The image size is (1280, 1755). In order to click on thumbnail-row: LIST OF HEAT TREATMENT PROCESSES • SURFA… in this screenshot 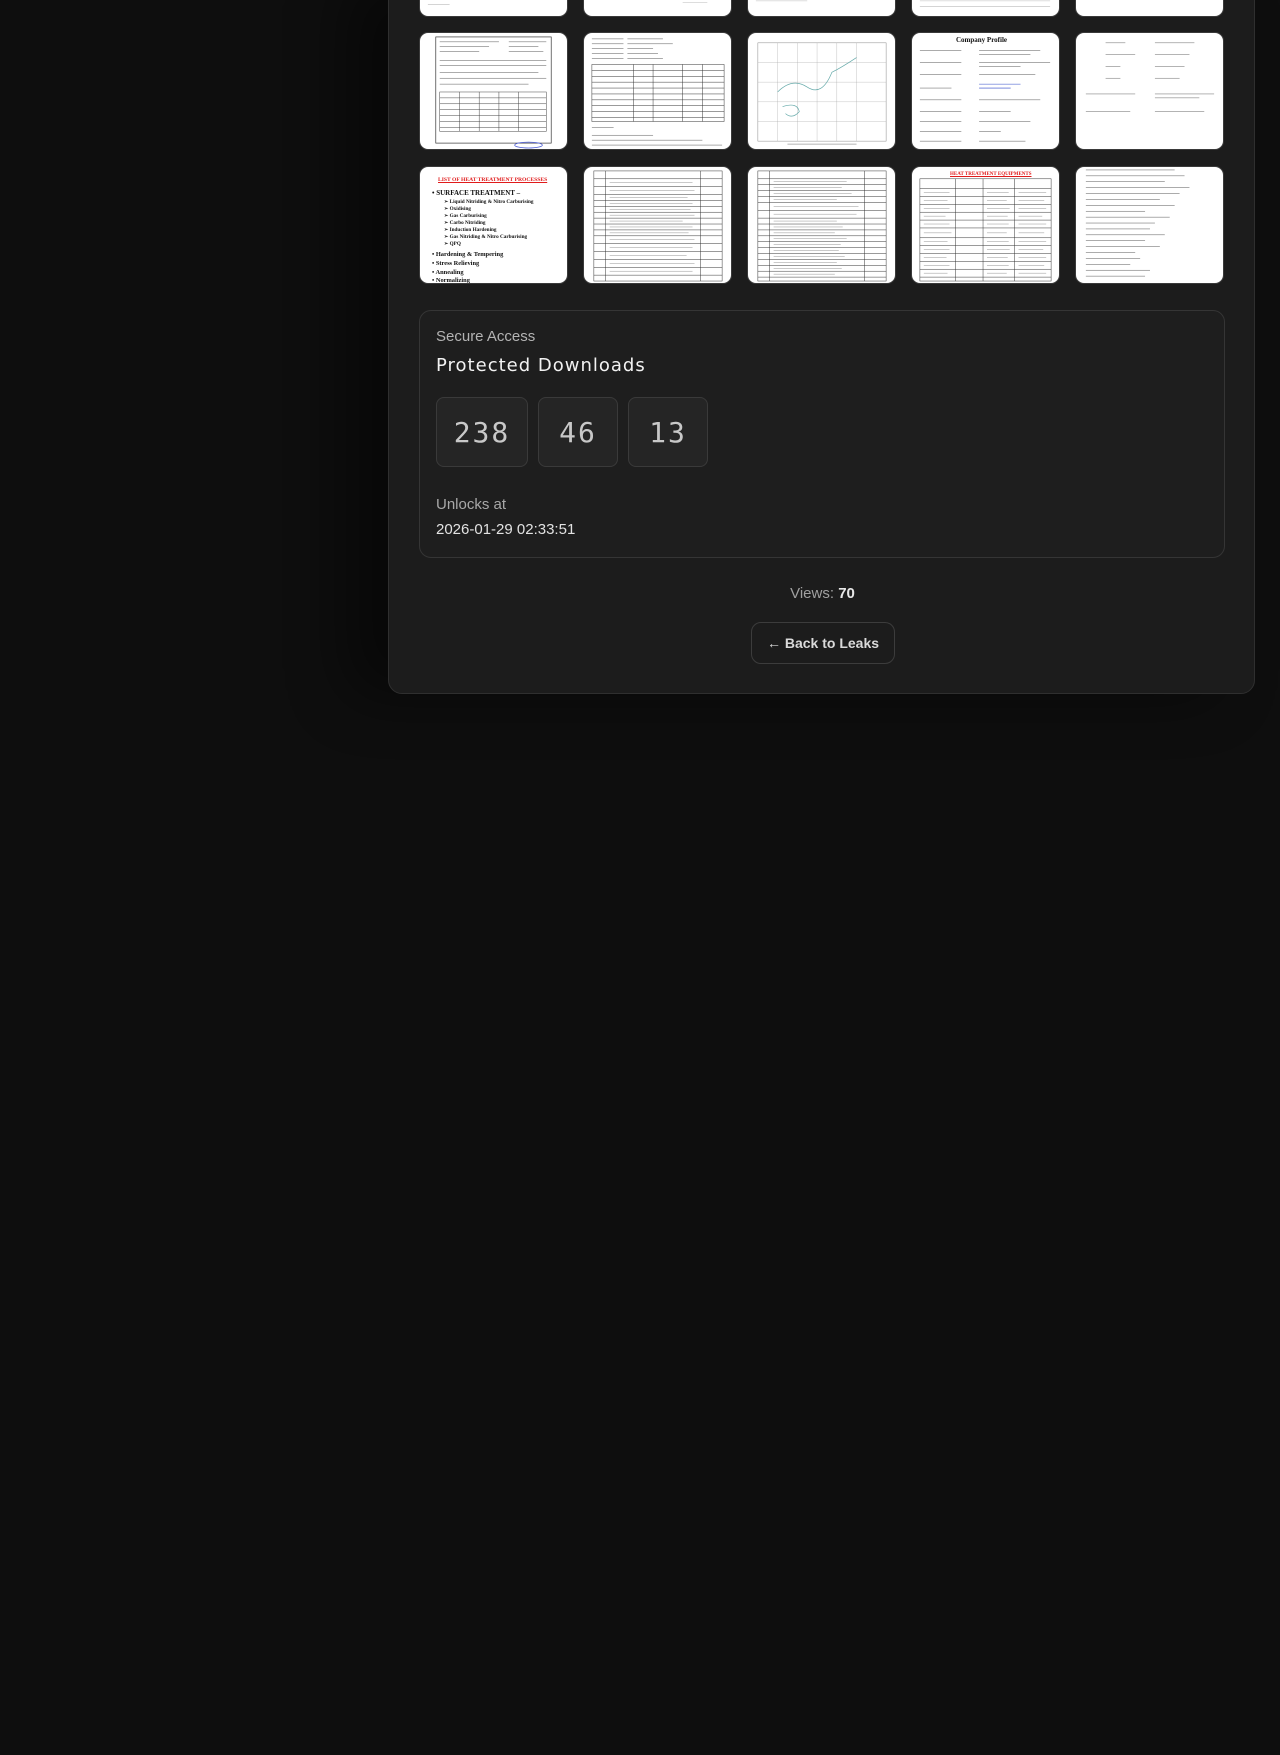, I will do `click(829, 225)`.